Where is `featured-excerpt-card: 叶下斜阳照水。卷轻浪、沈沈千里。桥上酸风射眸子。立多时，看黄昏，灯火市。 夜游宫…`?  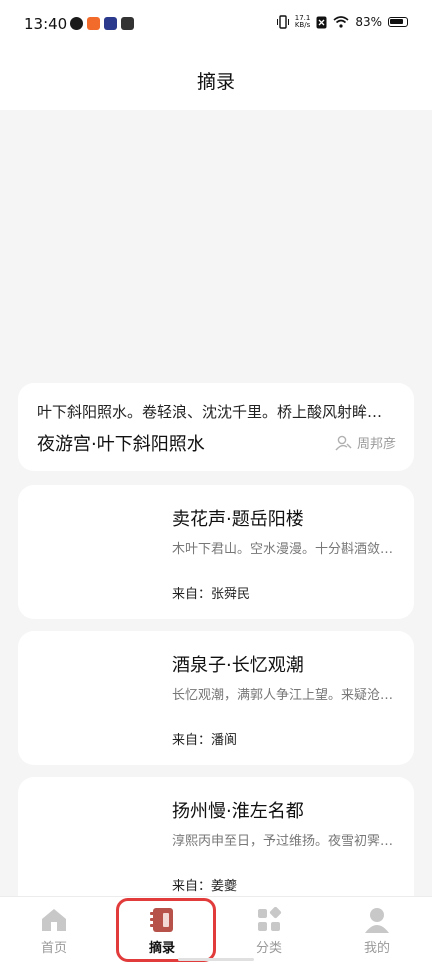 featured-excerpt-card: 叶下斜阳照水。卷轻浪、沈沈千里。桥上酸风射眸子。立多时，看黄昏，灯火市。 夜游宫… is located at coordinates (216, 427).